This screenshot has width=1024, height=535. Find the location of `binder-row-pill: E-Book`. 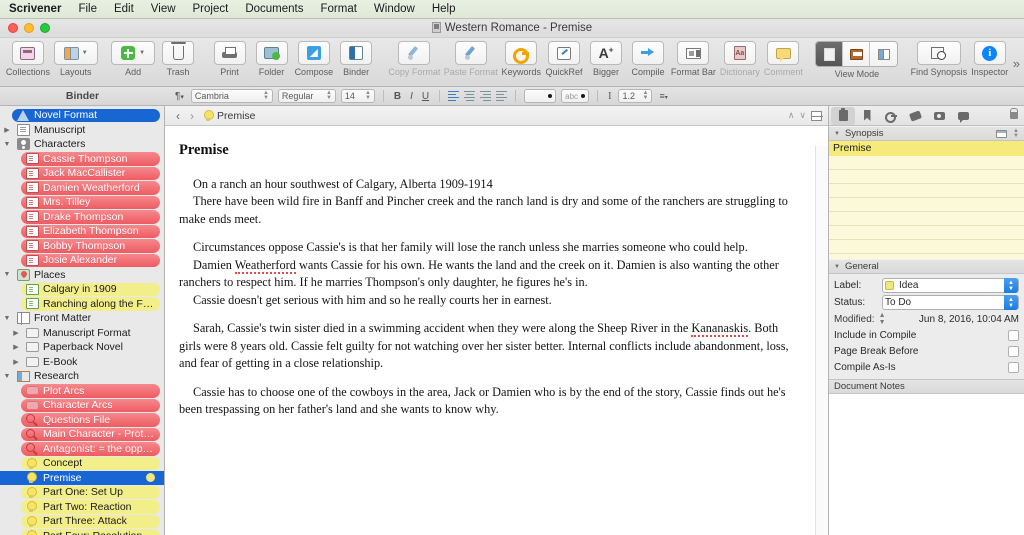

binder-row-pill: E-Book is located at coordinates (90, 362).